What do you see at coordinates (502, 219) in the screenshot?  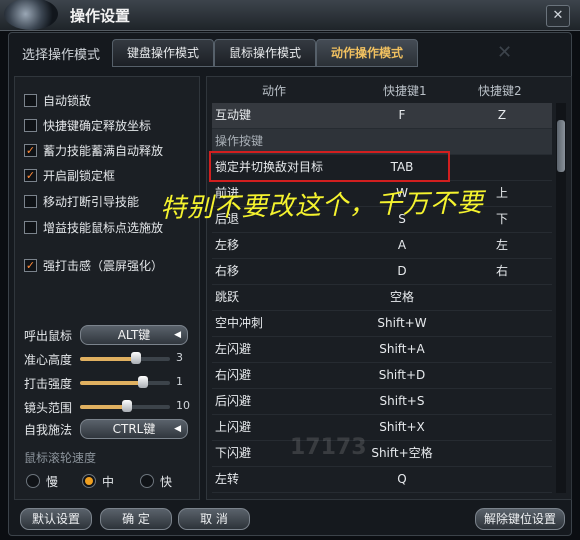 I see `keybind-key2: 下` at bounding box center [502, 219].